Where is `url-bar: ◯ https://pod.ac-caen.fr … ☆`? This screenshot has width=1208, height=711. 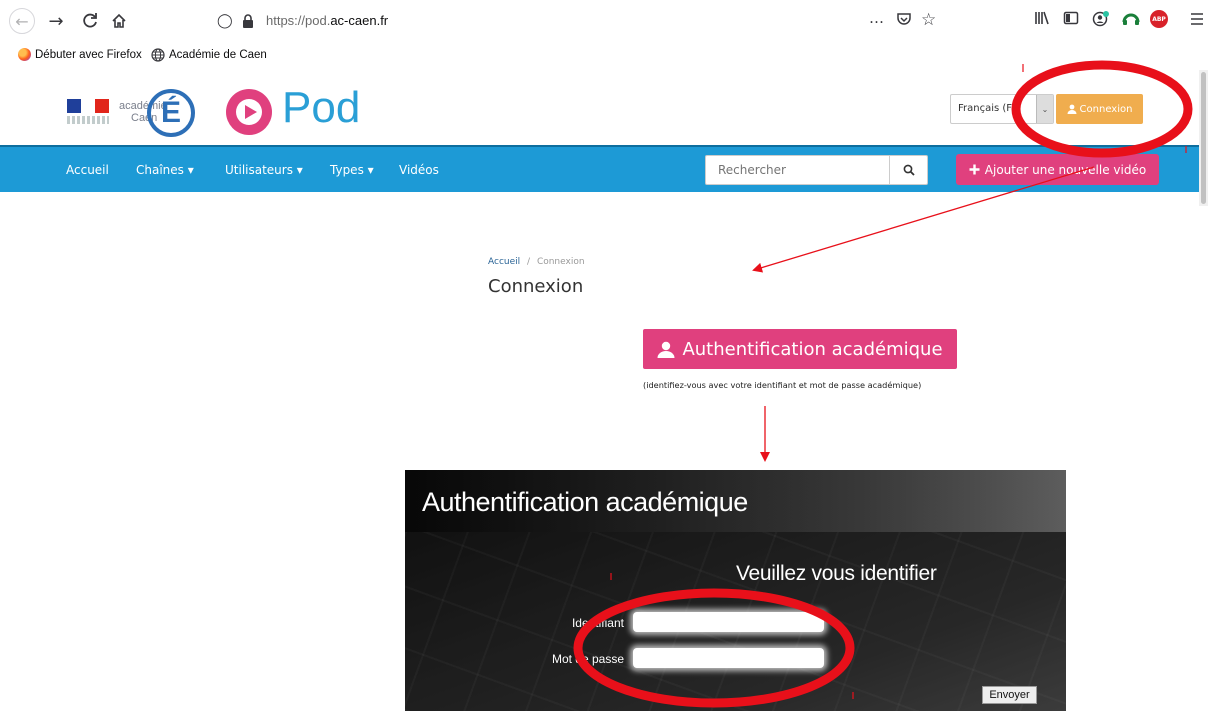 url-bar: ◯ https://pod.ac-caen.fr … ☆ is located at coordinates (579, 21).